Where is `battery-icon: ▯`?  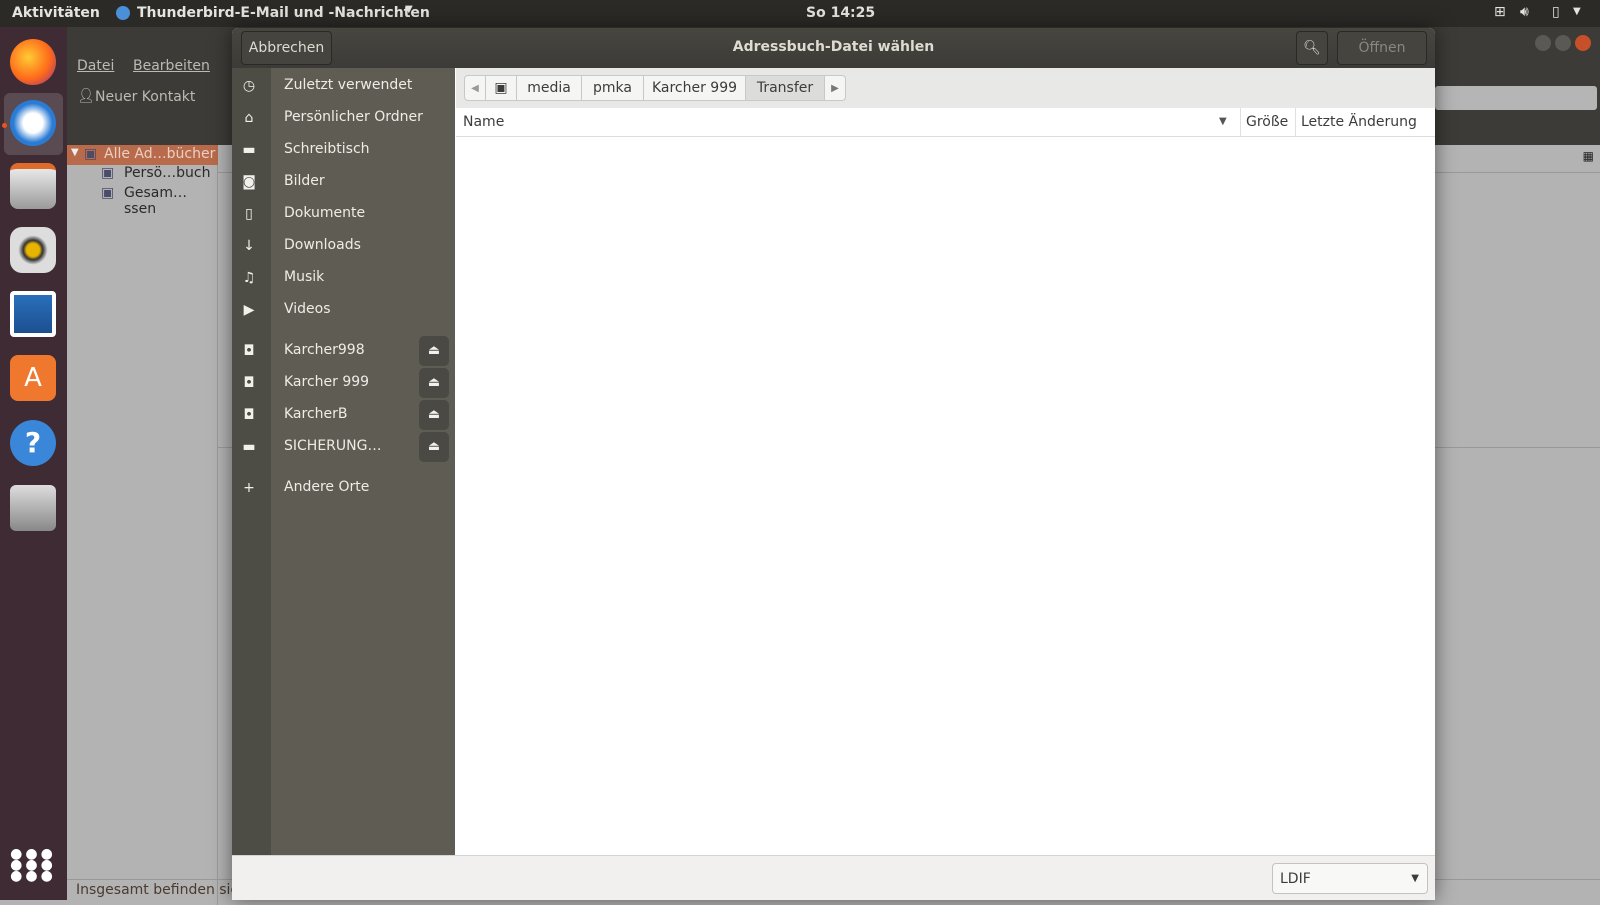 battery-icon: ▯ is located at coordinates (1556, 12).